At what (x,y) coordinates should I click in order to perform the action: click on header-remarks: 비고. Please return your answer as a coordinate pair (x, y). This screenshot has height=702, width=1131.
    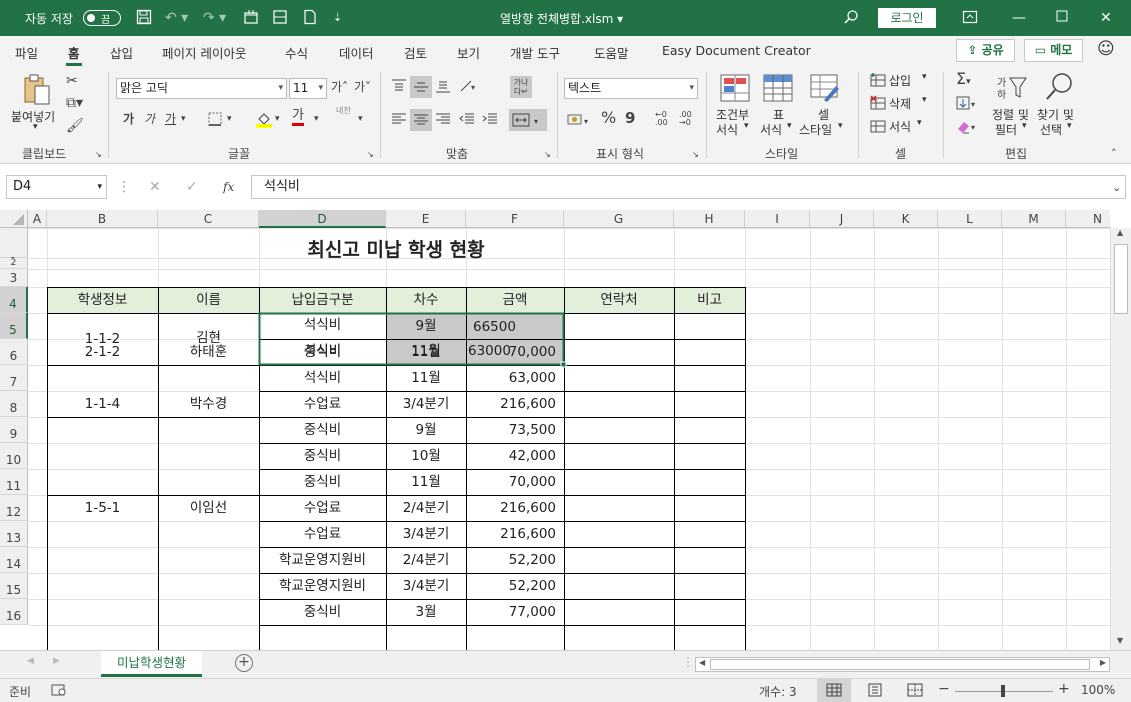
    Looking at the image, I should click on (709, 300).